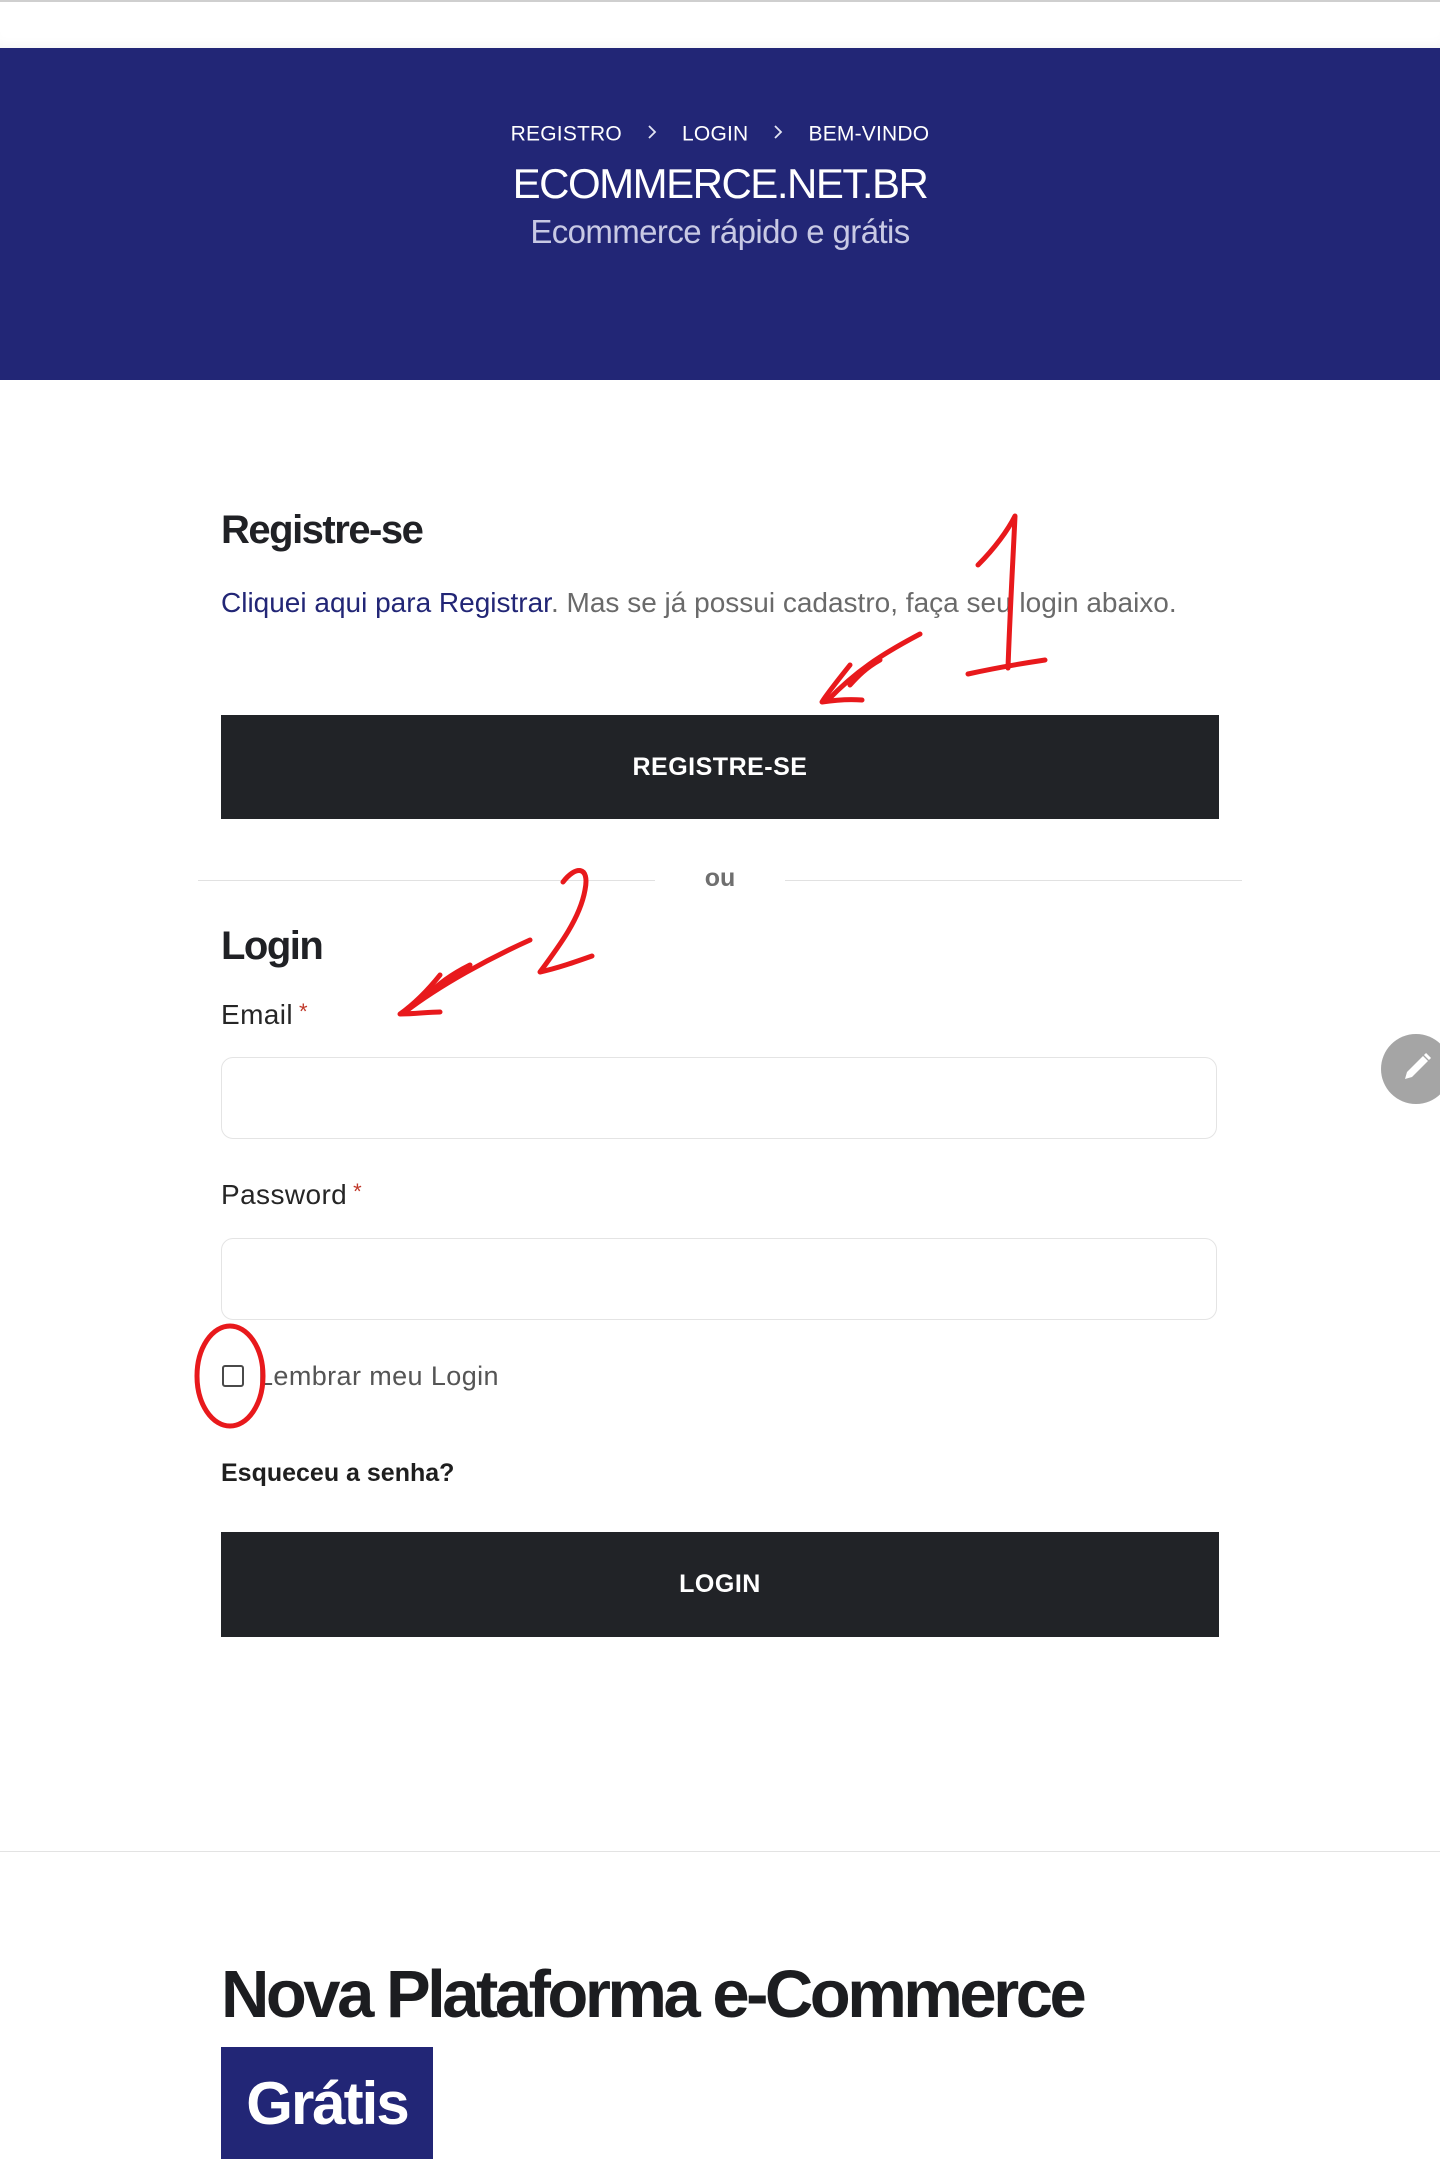 The height and width of the screenshot is (2179, 1440). Describe the element at coordinates (1417, 1069) in the screenshot. I see `pencil-icon` at that location.